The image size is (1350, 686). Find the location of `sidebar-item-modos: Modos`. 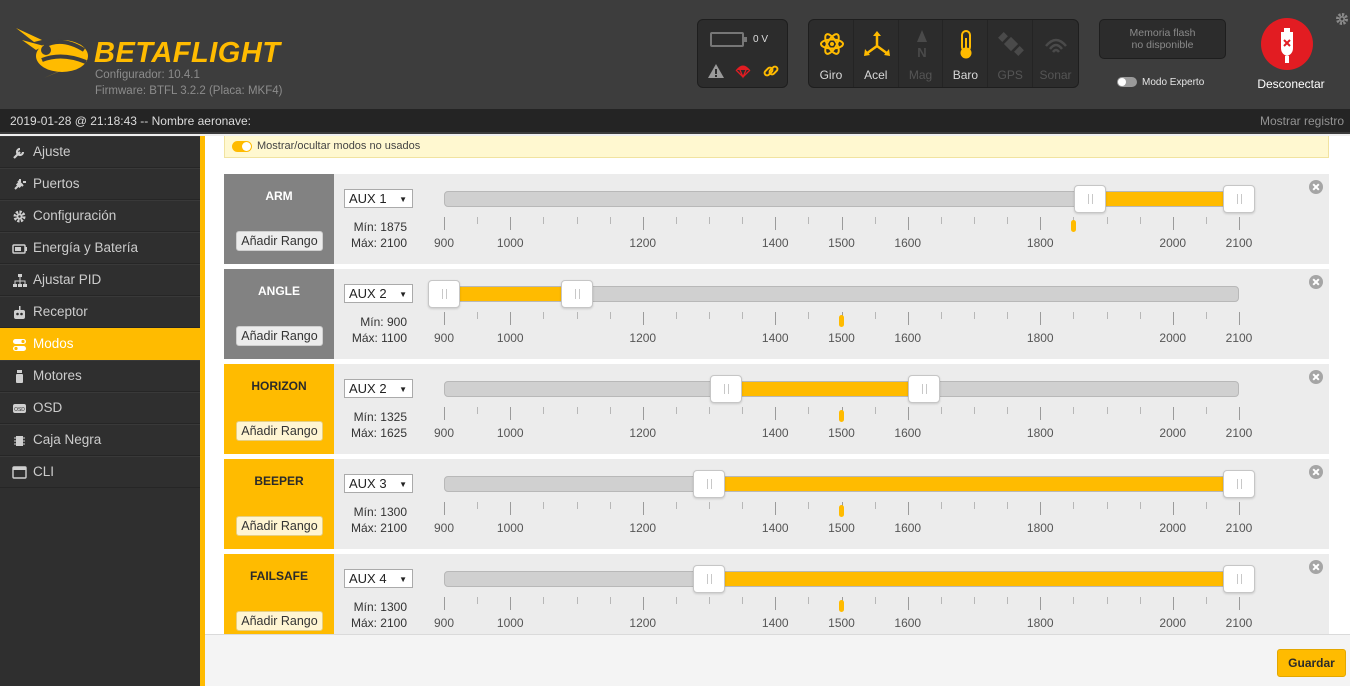

sidebar-item-modos: Modos is located at coordinates (100, 344).